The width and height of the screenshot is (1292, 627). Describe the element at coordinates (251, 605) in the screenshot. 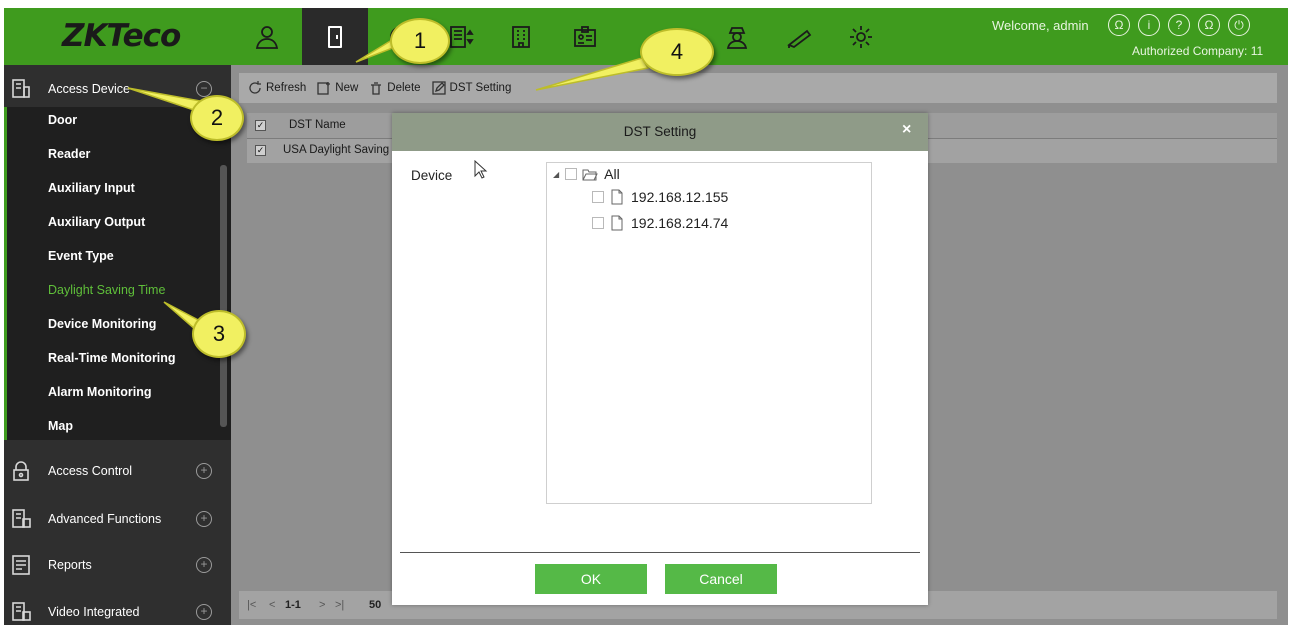

I see `first-page-icon: |<` at that location.